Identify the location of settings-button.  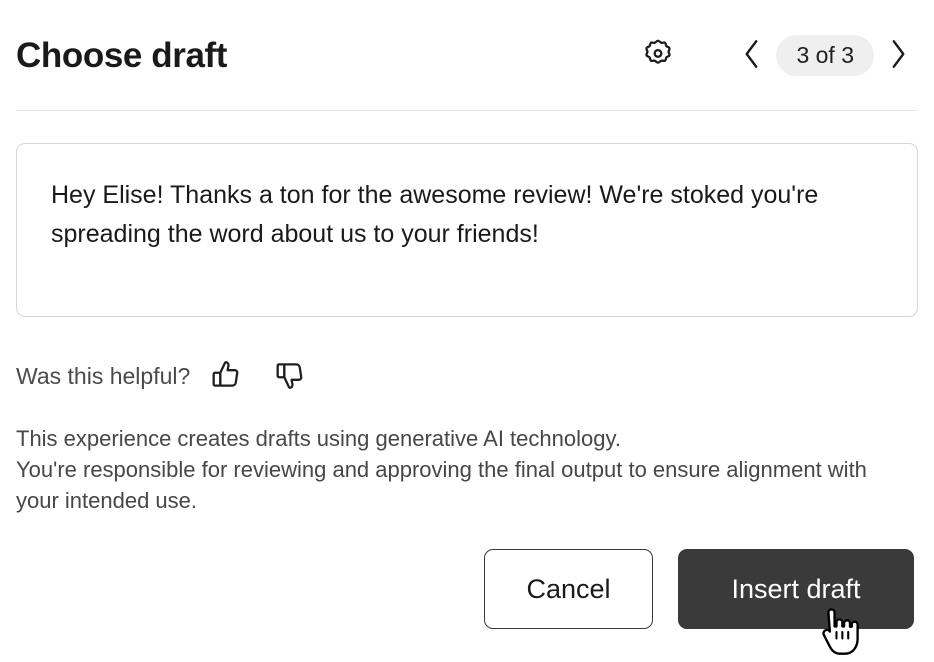
(658, 55).